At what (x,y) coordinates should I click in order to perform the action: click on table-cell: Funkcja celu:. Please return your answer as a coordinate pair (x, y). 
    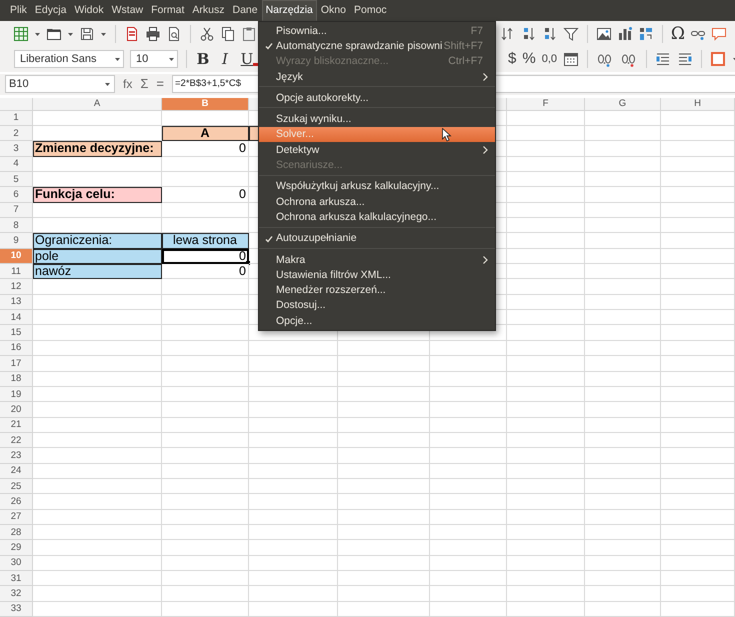
    Looking at the image, I should click on (97, 195).